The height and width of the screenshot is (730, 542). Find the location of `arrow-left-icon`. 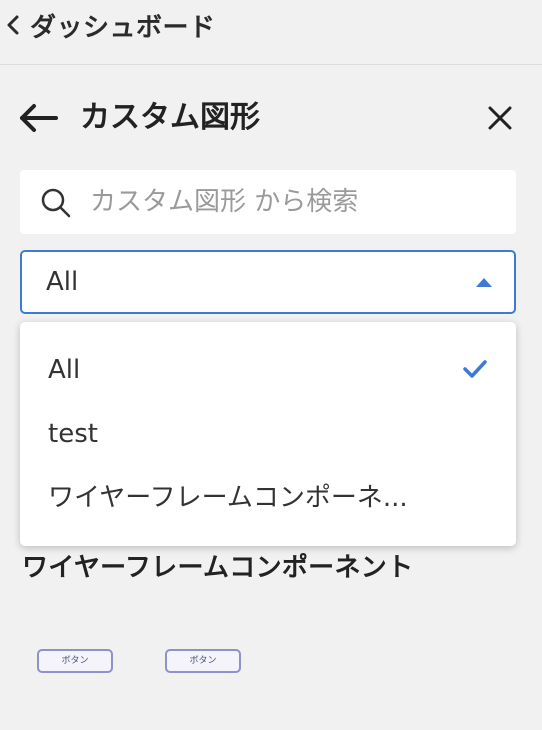

arrow-left-icon is located at coordinates (39, 123).